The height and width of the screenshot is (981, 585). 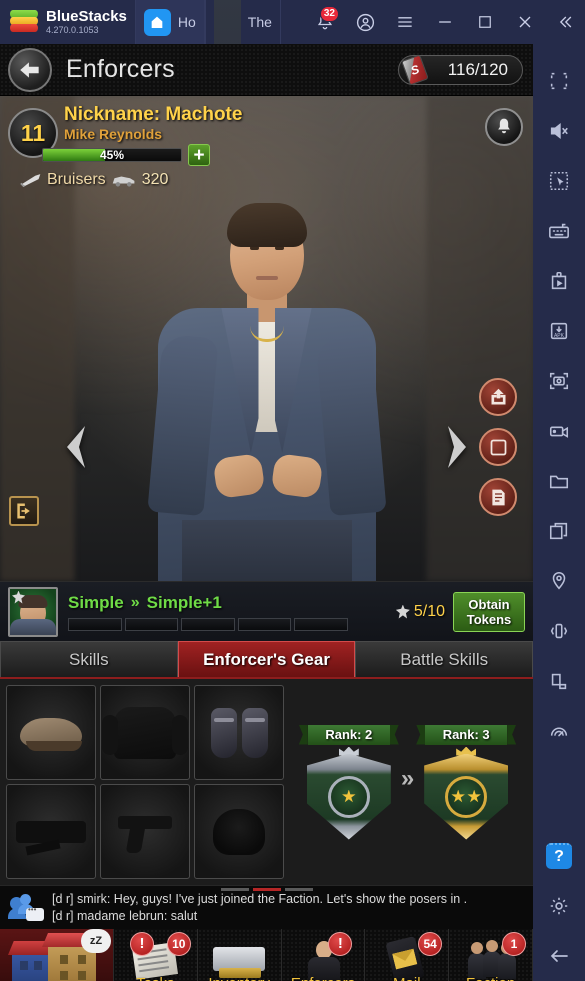 I want to click on mail-badge: 54, so click(x=430, y=944).